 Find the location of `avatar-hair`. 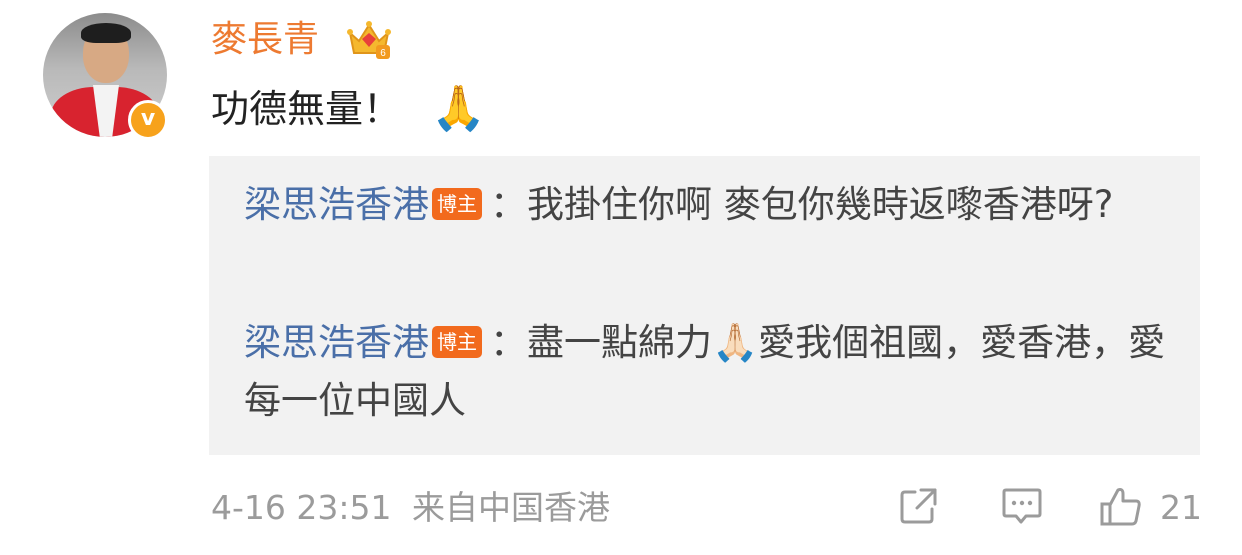

avatar-hair is located at coordinates (106, 33).